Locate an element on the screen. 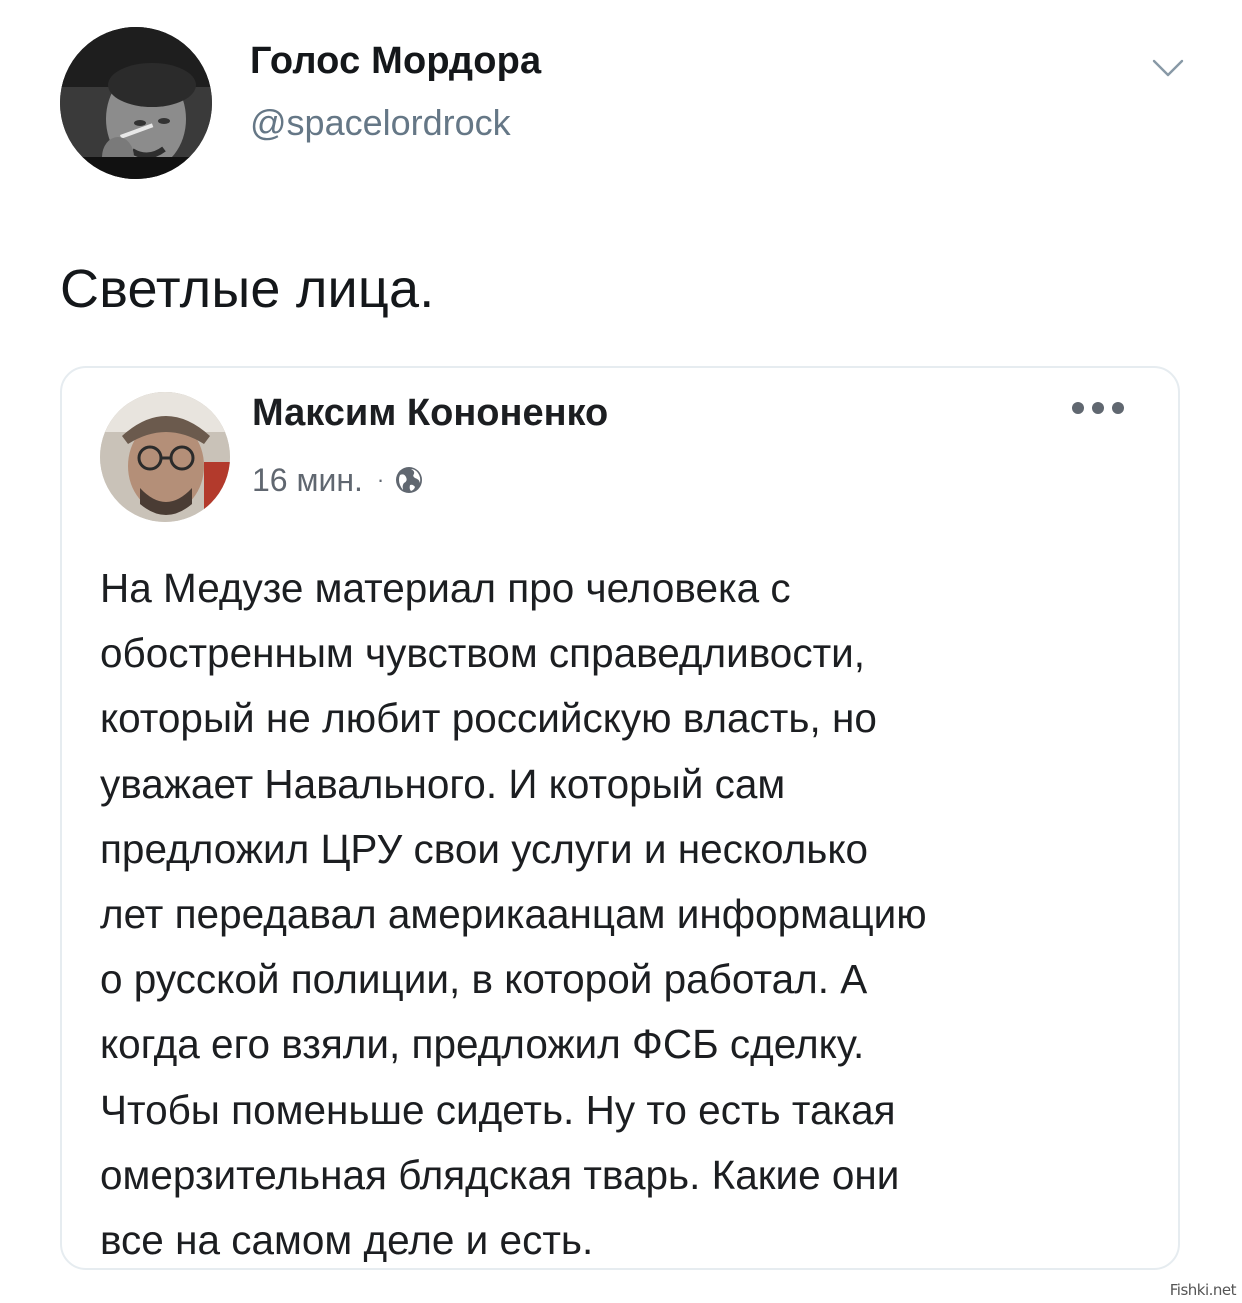 Image resolution: width=1242 pixels, height=1303 pixels. author-photo is located at coordinates (165, 457).